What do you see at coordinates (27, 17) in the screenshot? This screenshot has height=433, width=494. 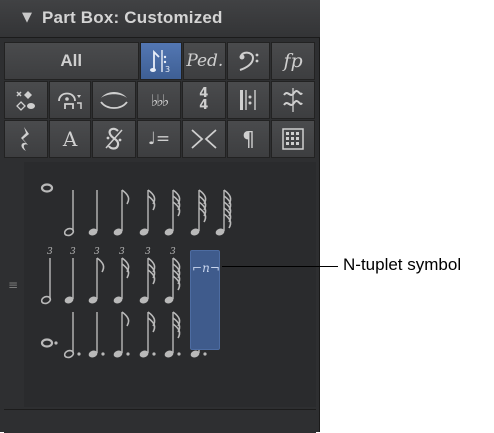 I see `disclosure-triangle-icon: ▼` at bounding box center [27, 17].